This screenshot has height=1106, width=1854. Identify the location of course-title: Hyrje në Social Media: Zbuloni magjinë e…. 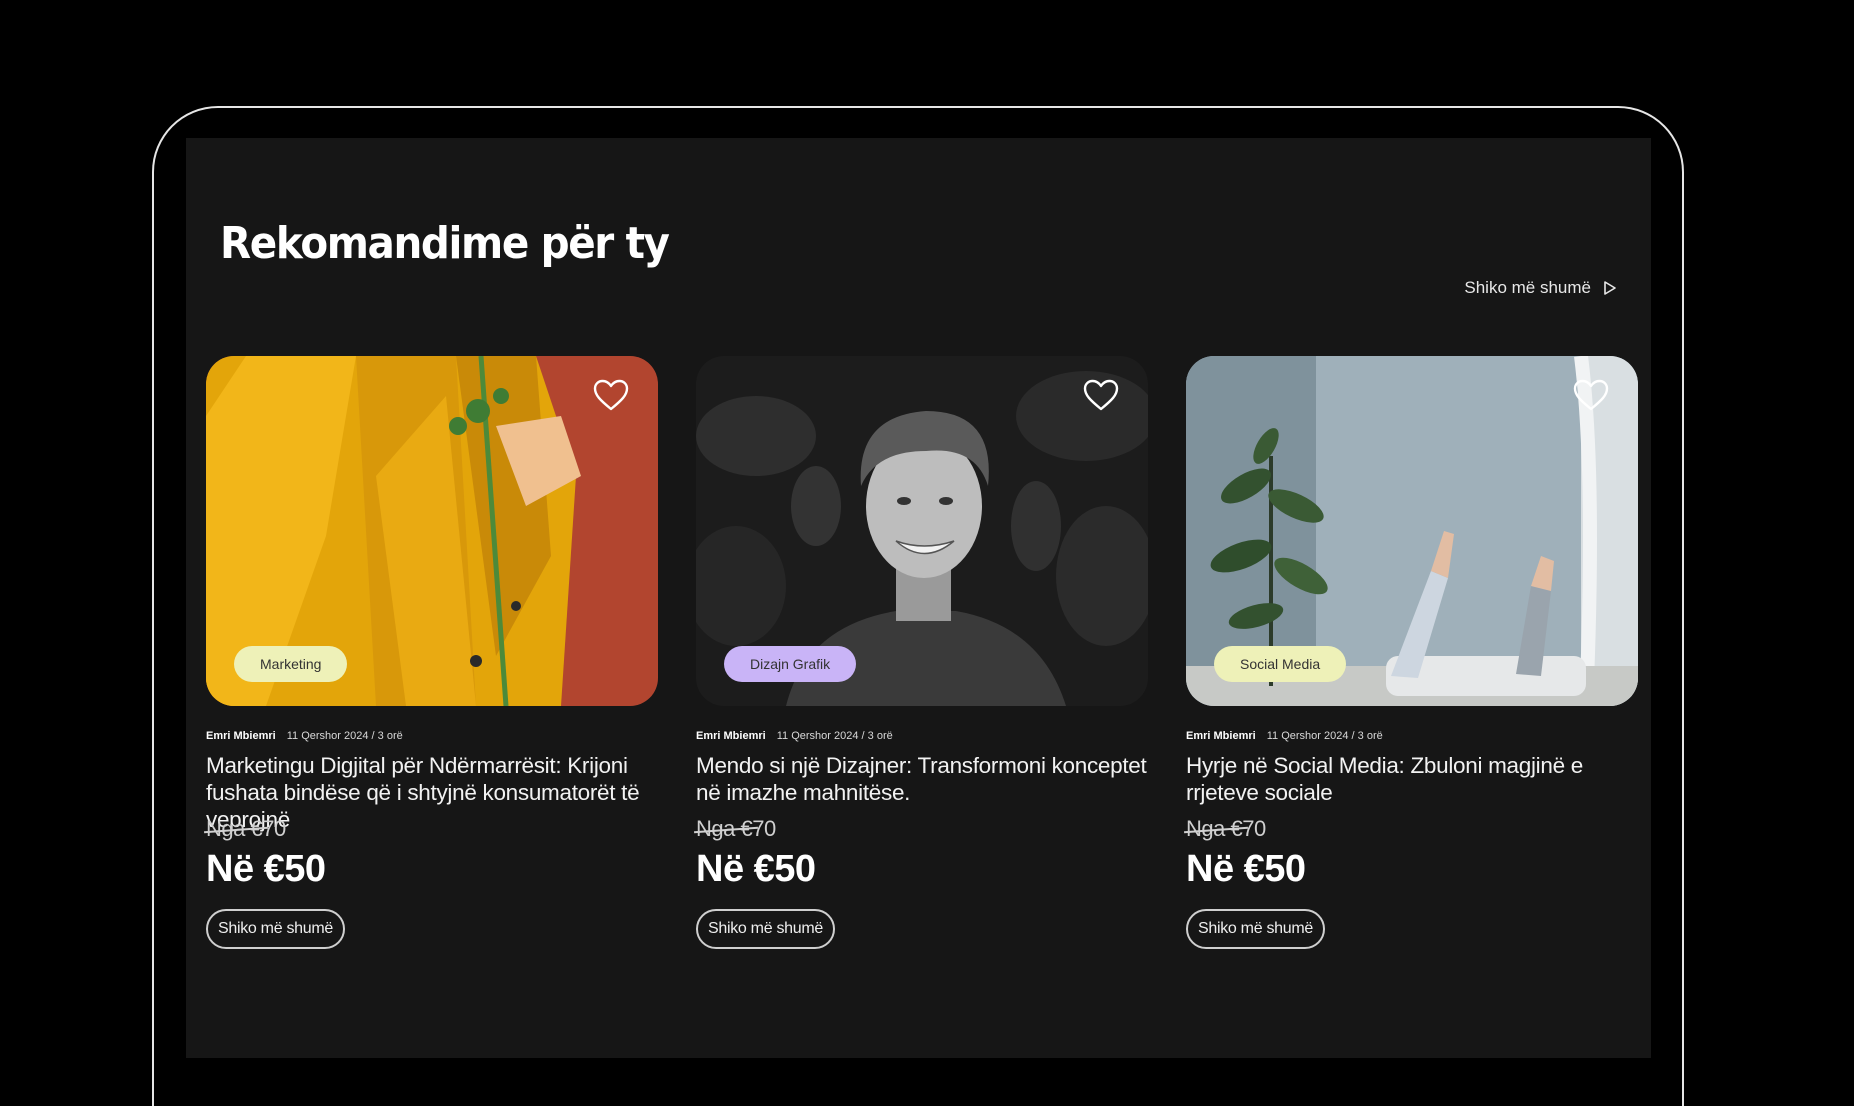
(1384, 779).